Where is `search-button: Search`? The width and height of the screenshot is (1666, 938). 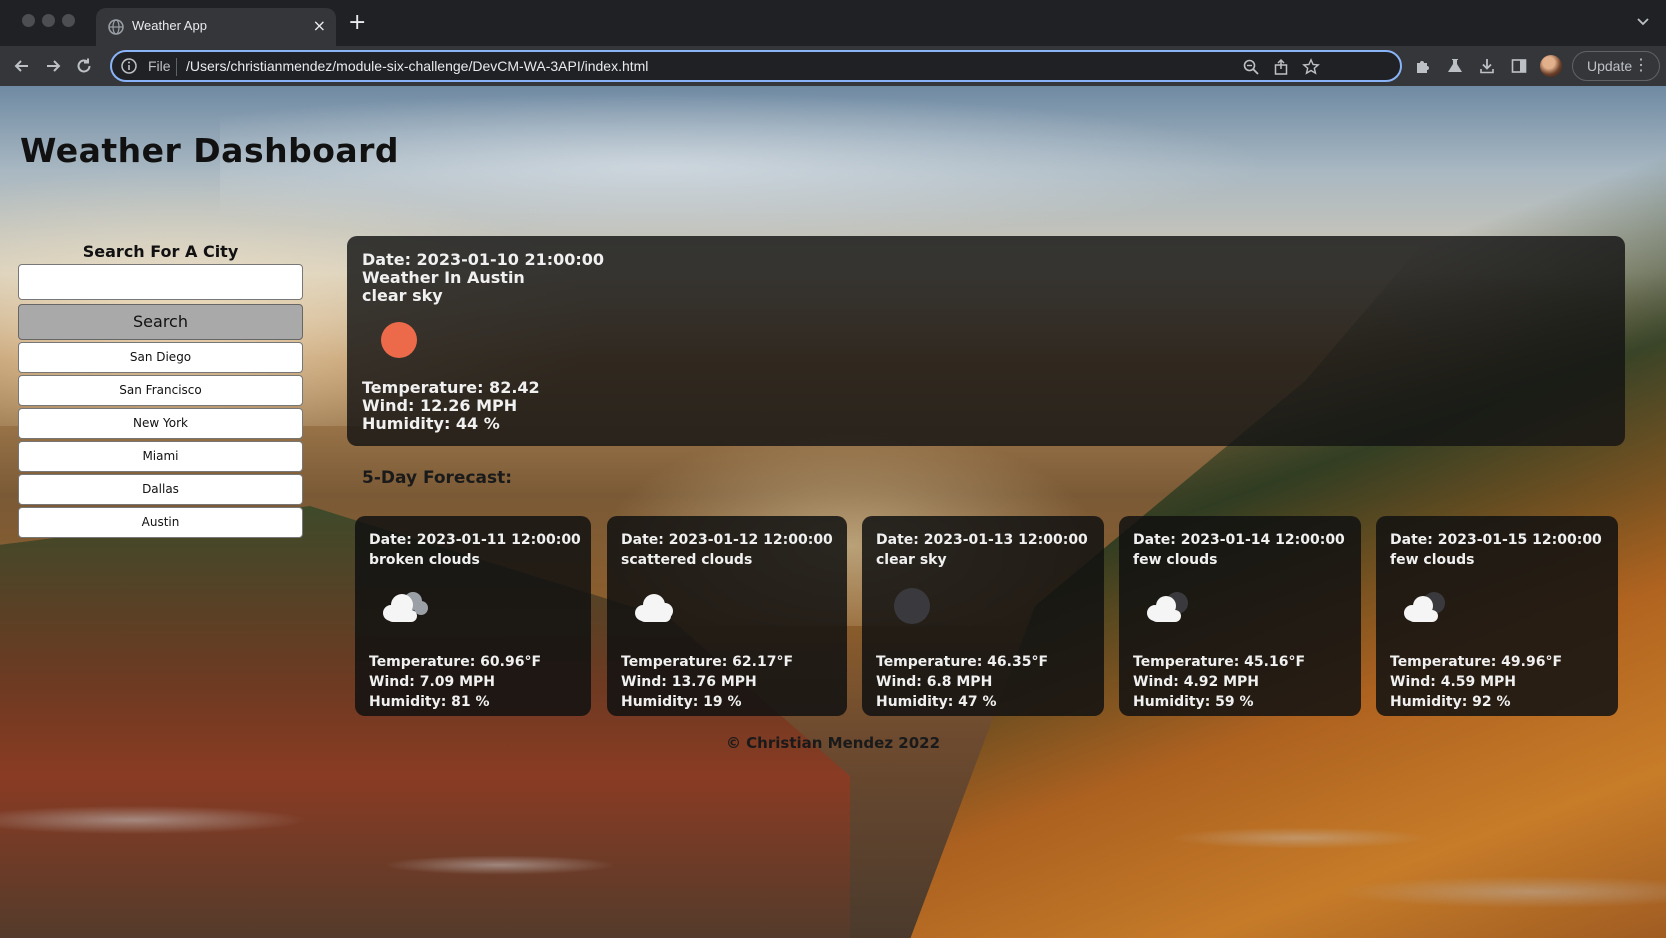
search-button: Search is located at coordinates (160, 322).